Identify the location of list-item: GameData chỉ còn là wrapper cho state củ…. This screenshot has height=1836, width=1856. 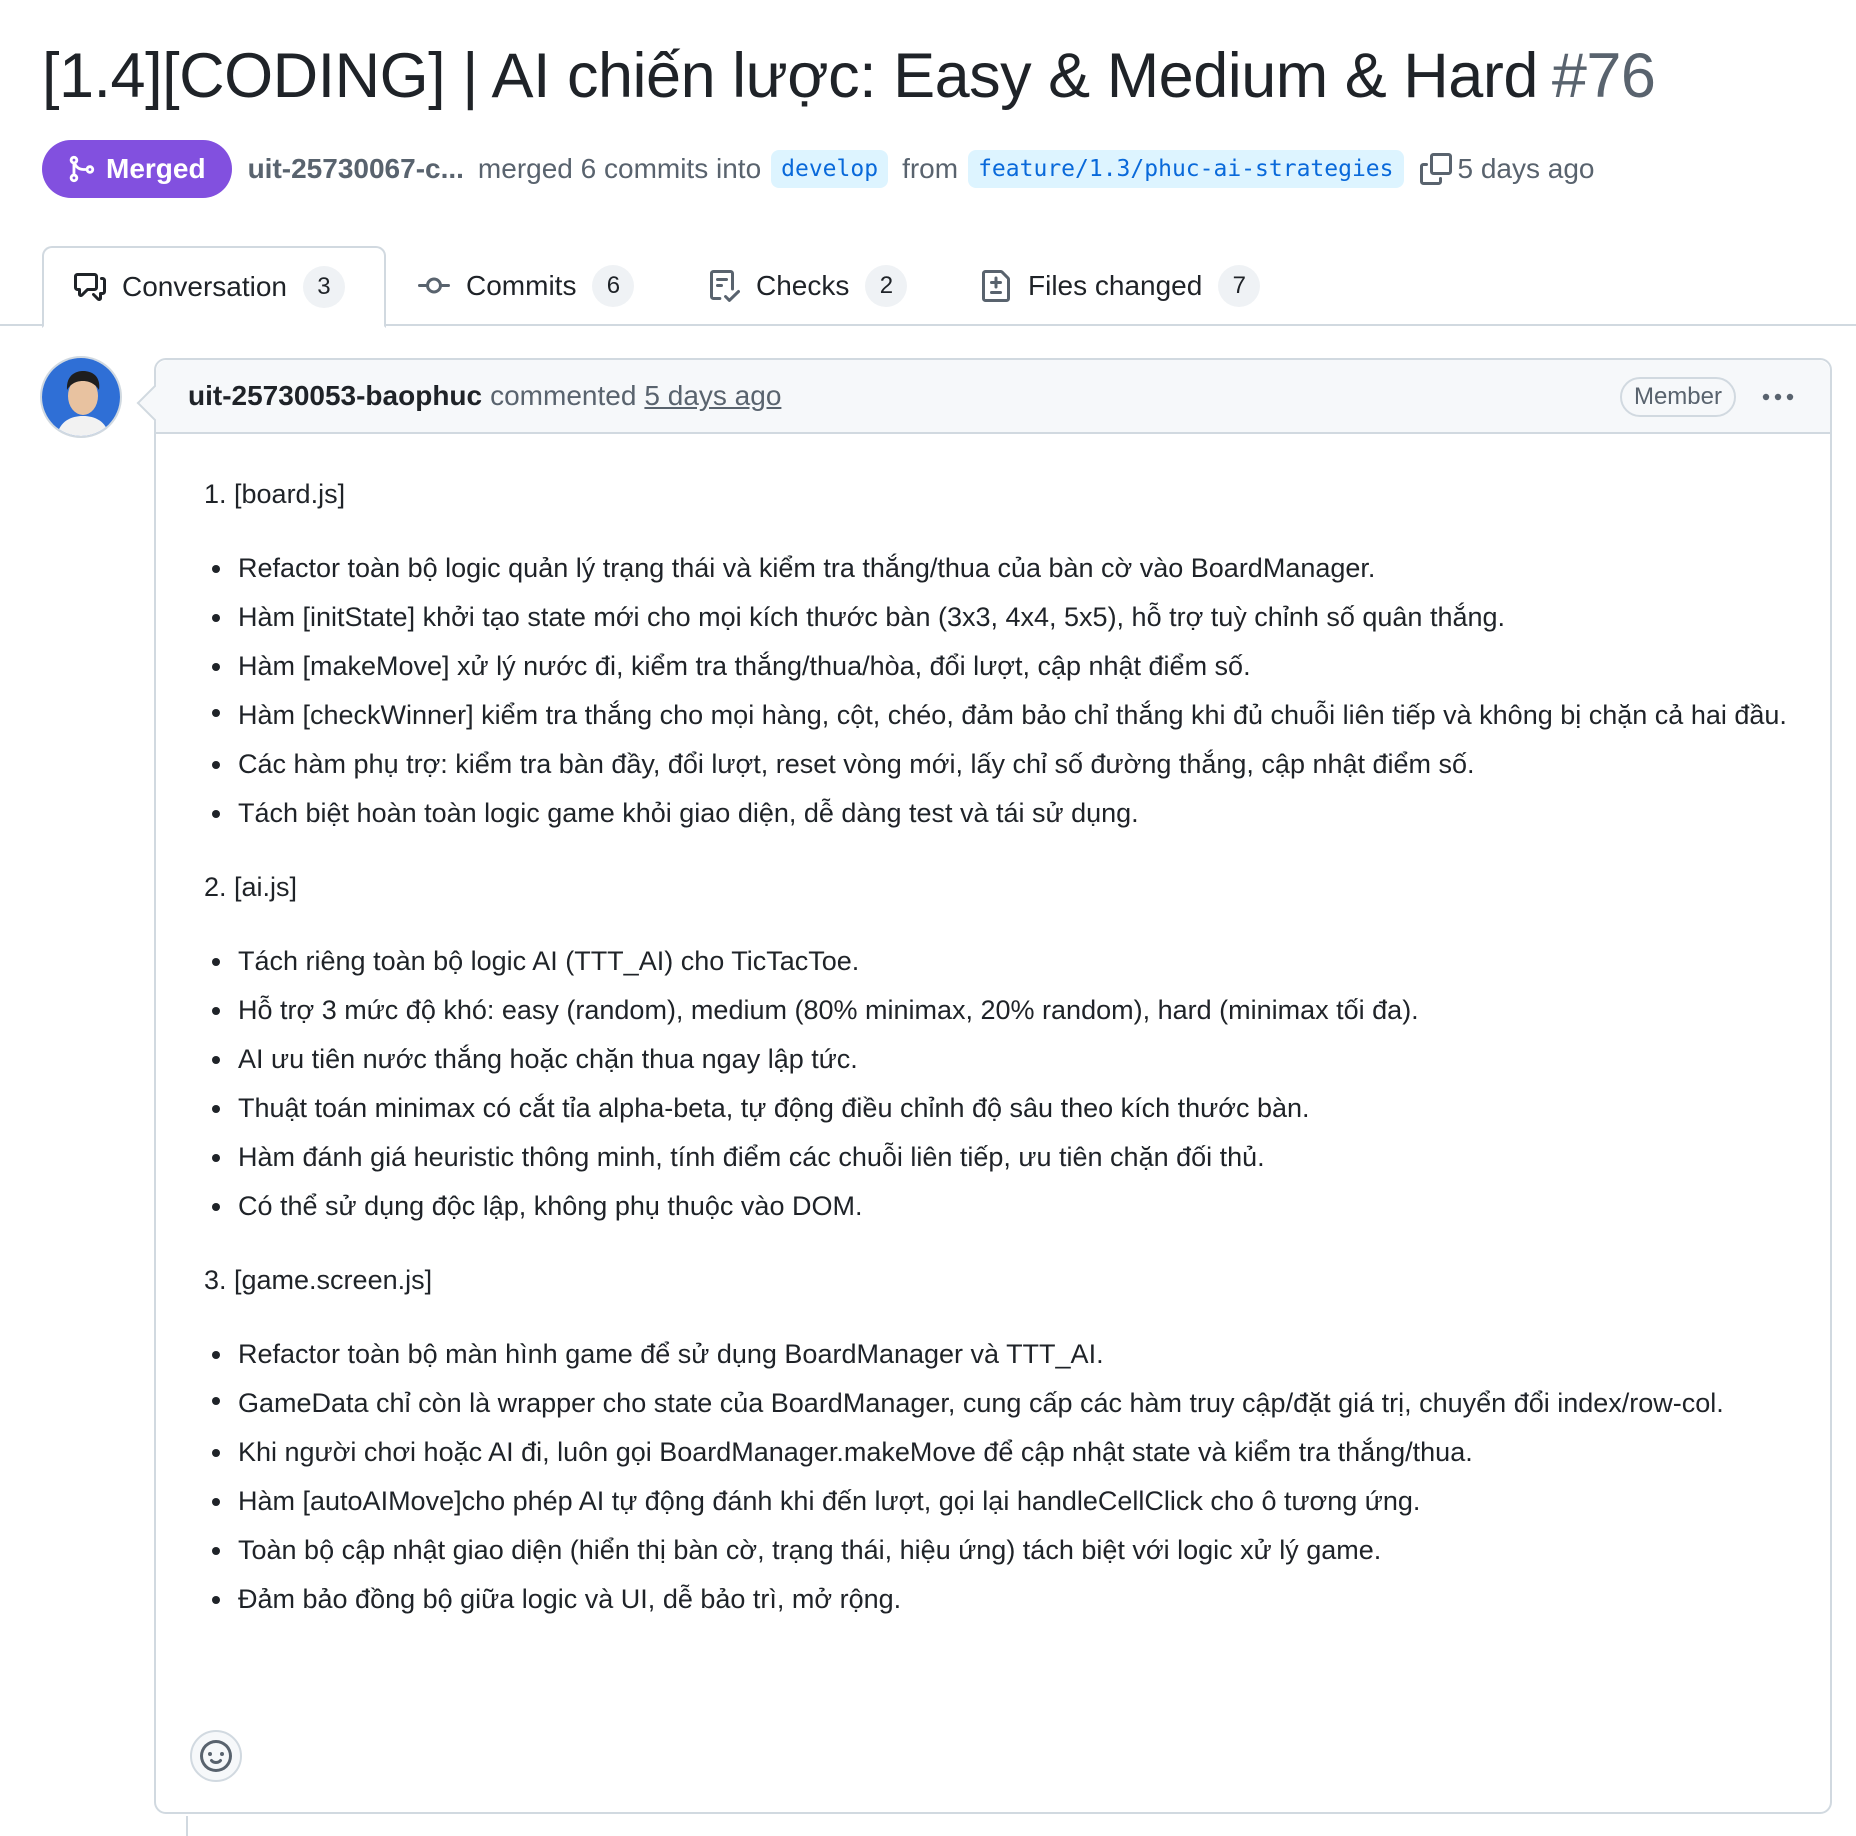
(1004, 1403).